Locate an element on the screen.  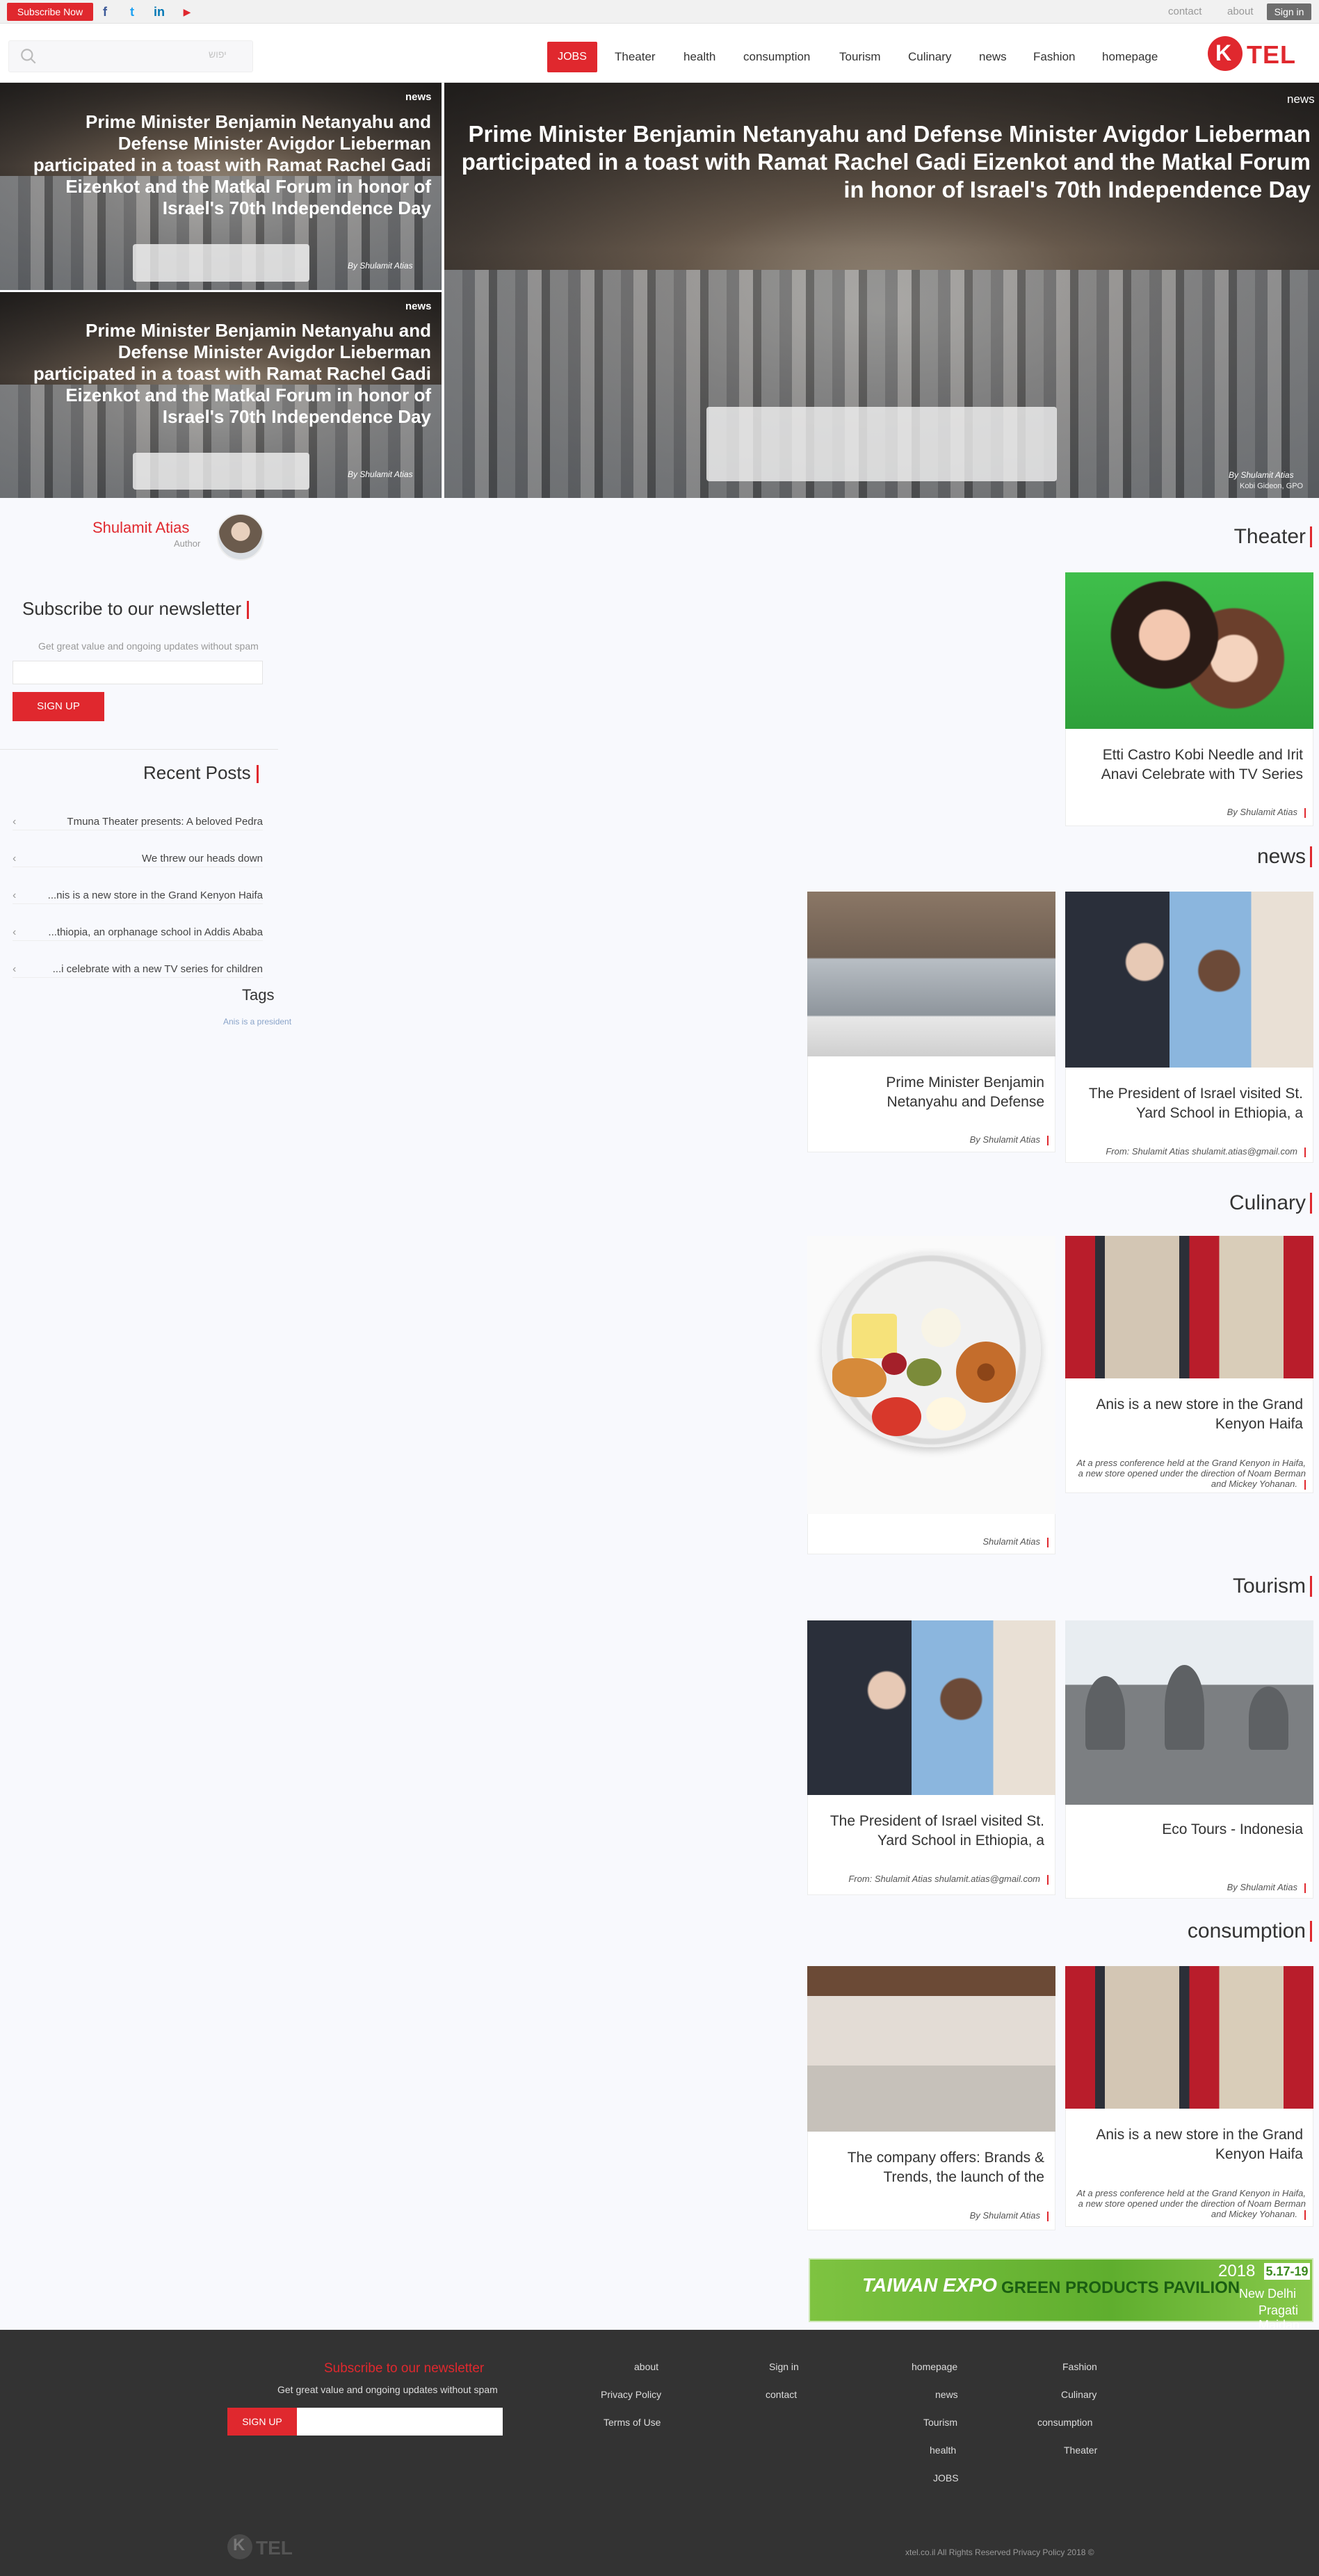
logo-text: TEL is located at coordinates (1271, 55).